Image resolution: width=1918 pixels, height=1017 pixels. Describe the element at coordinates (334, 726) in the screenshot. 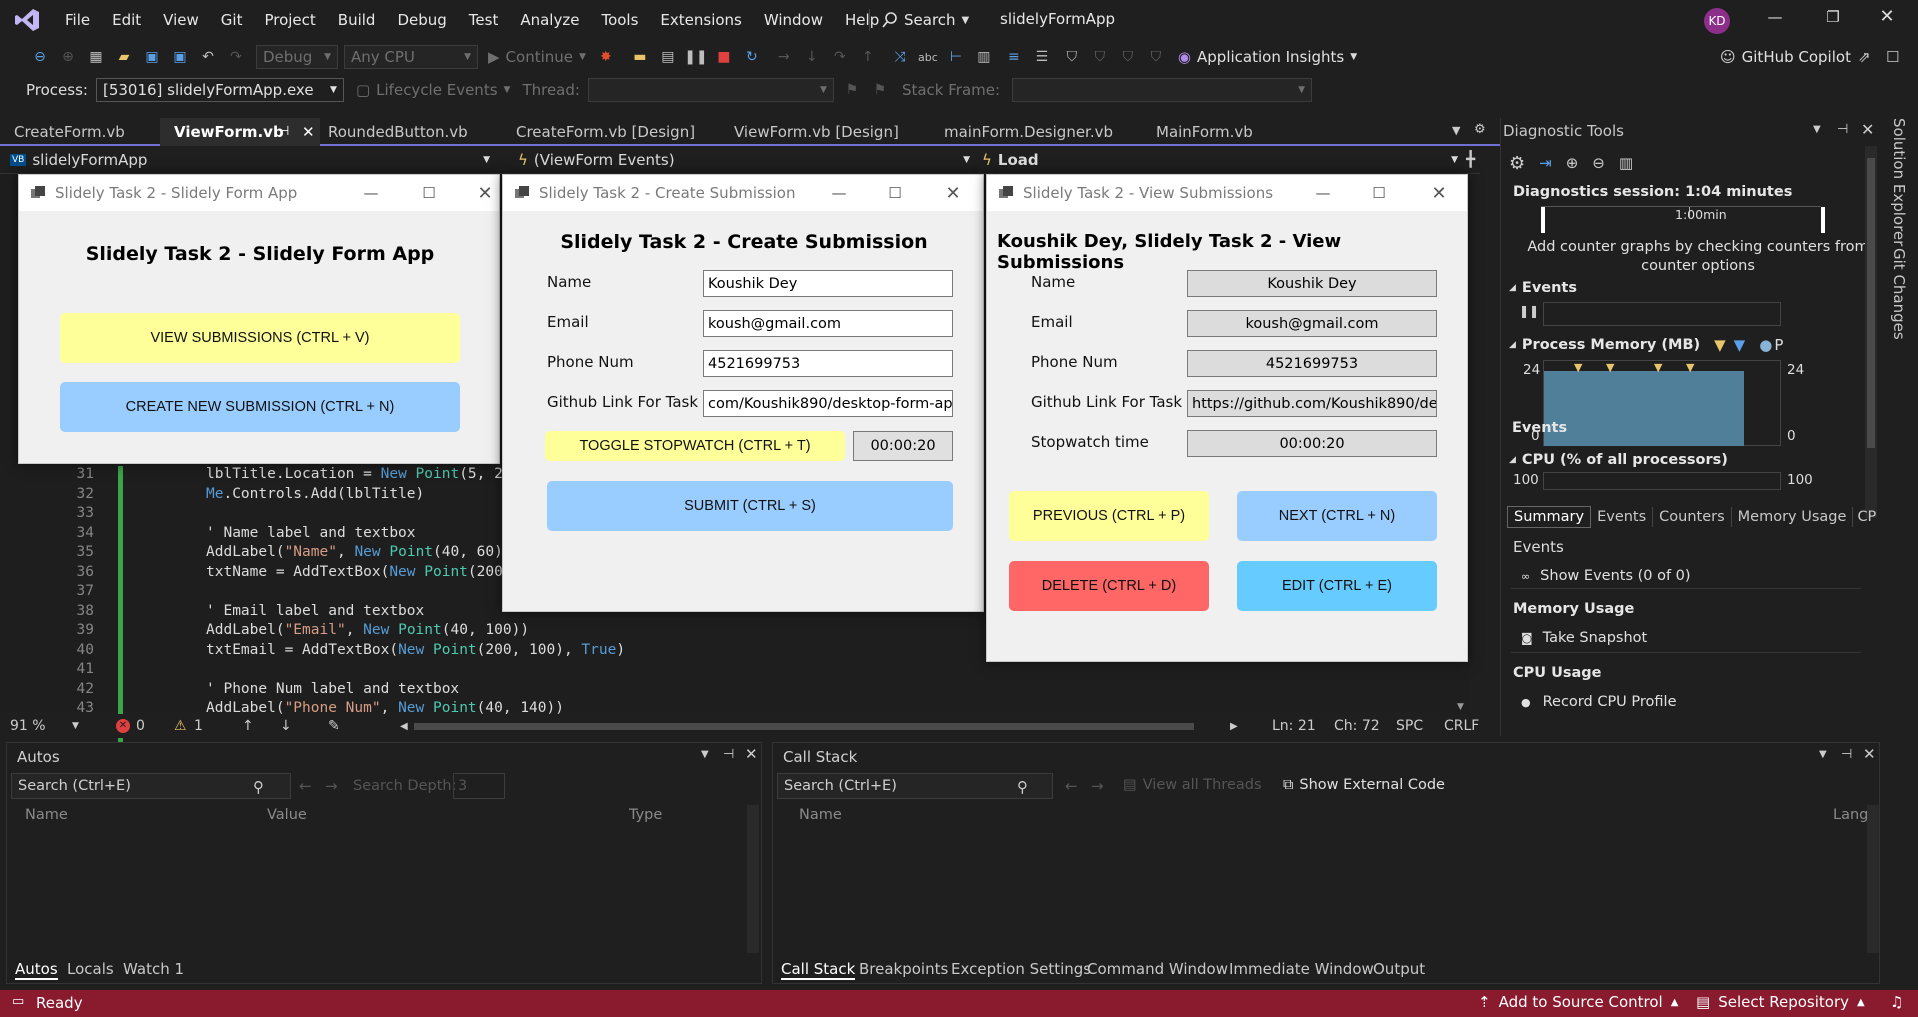

I see `brush-icon: ✎` at that location.